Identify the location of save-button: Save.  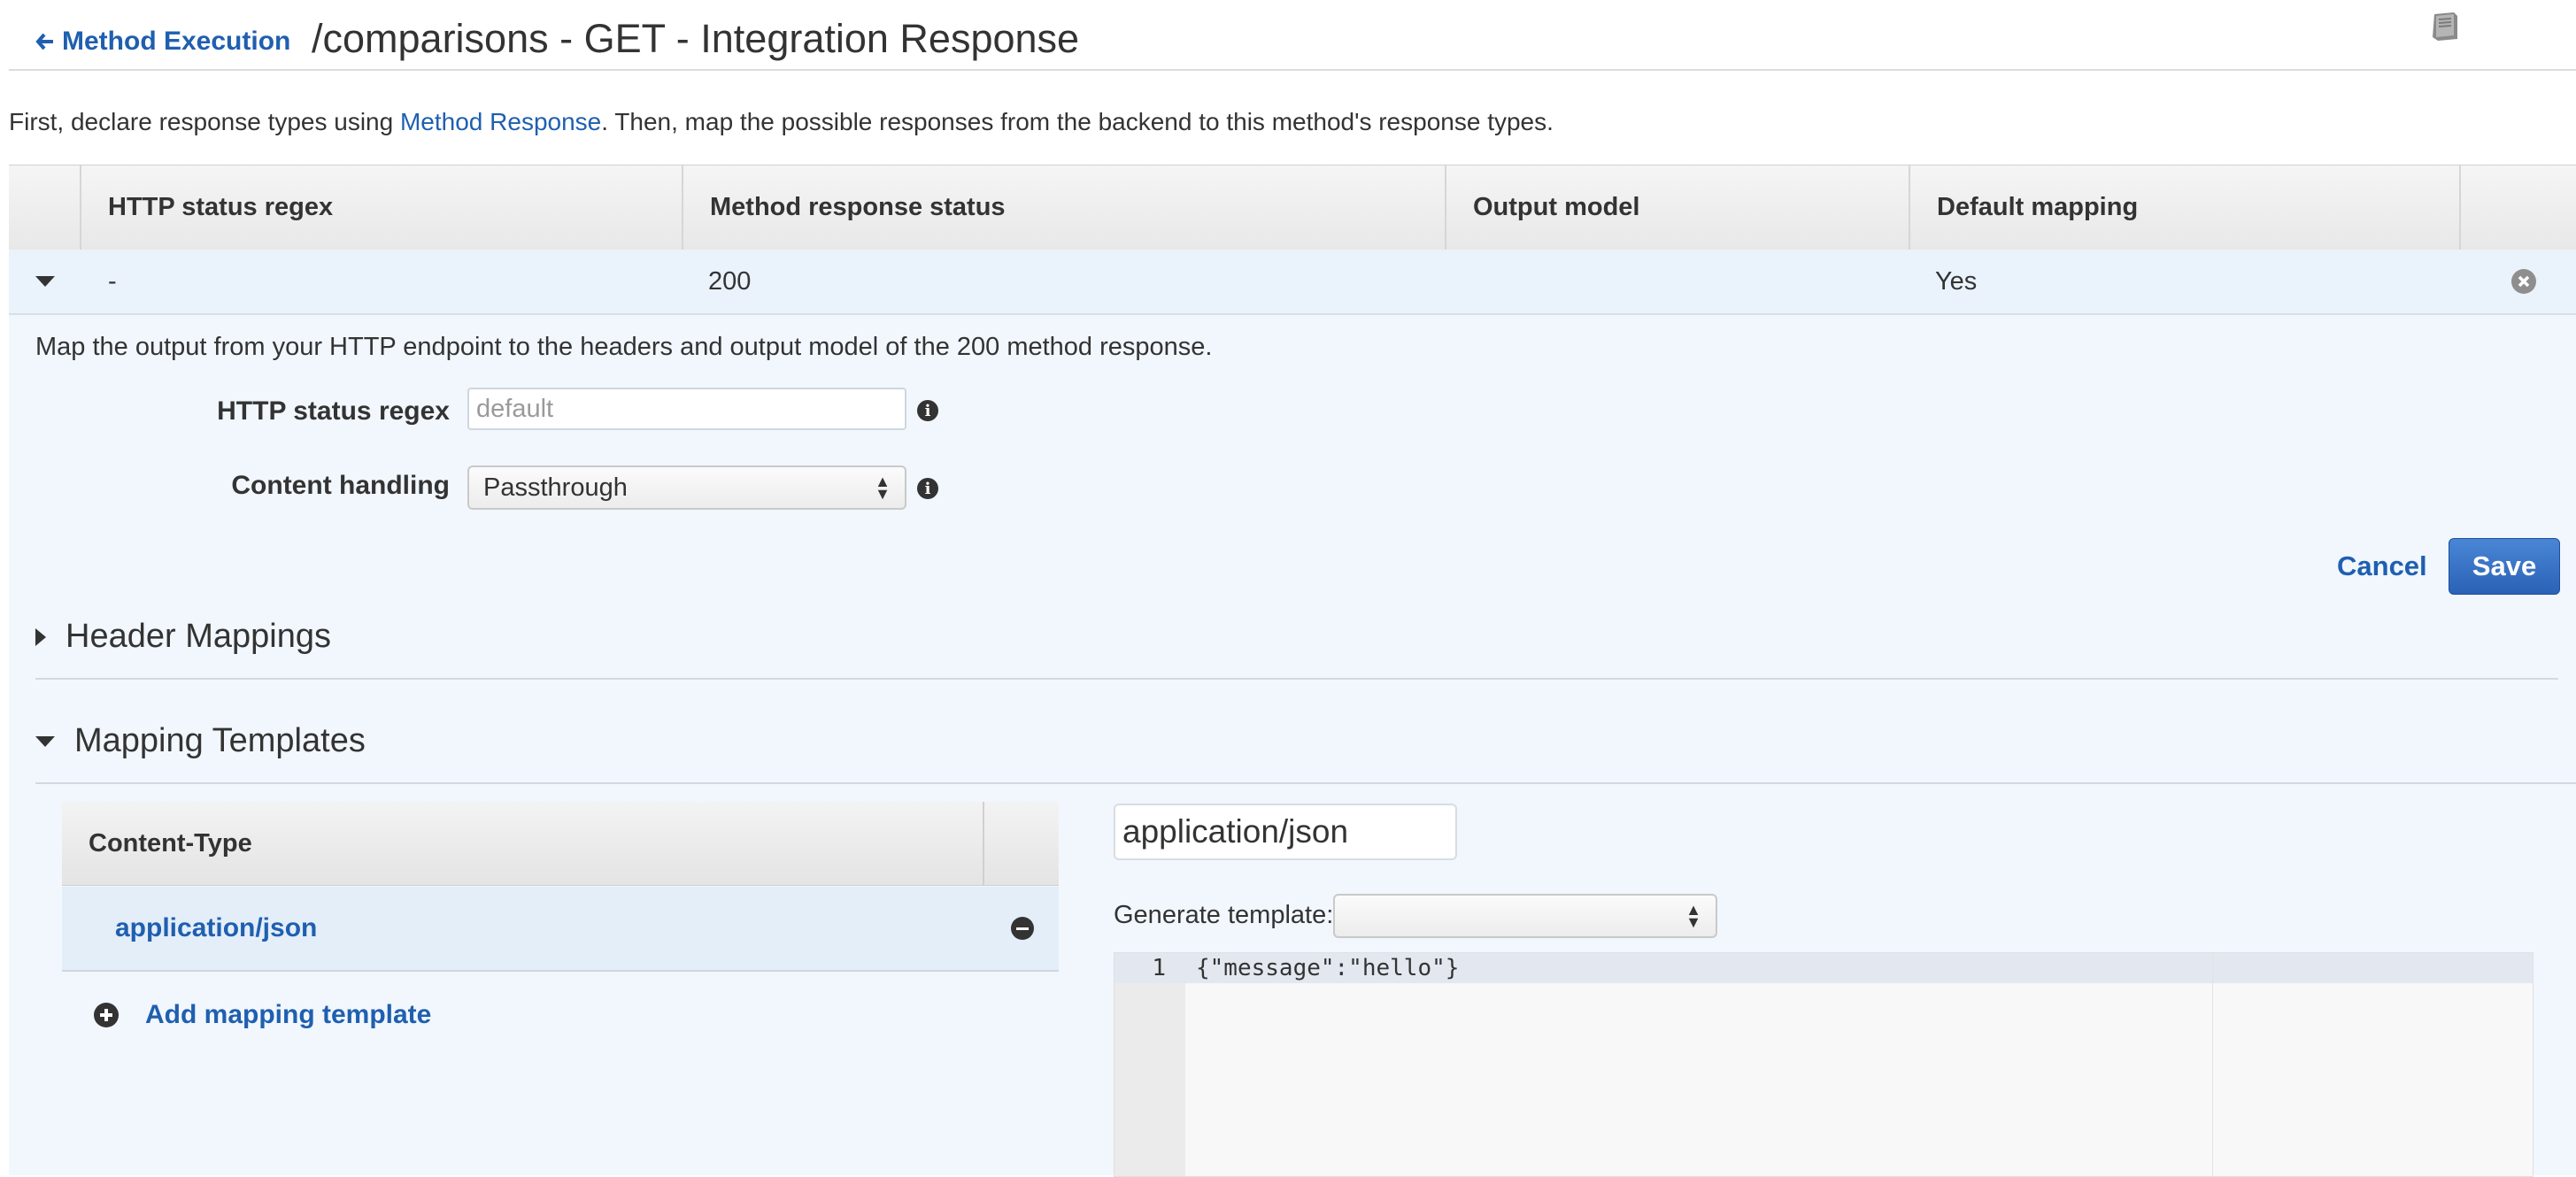
(2504, 566).